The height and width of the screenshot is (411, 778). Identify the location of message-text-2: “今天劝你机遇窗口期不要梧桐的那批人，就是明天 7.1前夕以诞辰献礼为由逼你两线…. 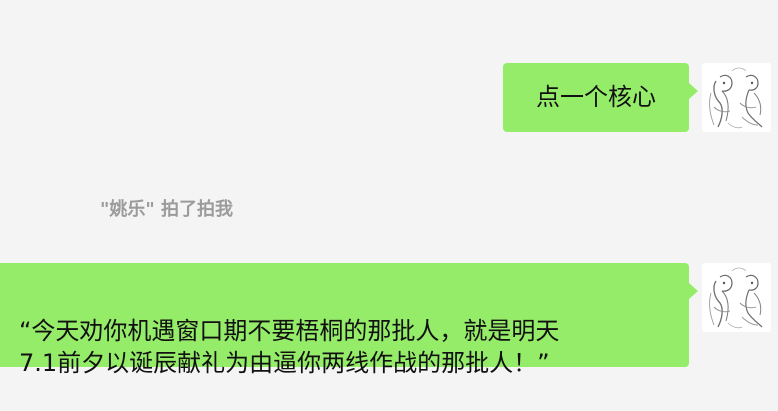
(289, 347).